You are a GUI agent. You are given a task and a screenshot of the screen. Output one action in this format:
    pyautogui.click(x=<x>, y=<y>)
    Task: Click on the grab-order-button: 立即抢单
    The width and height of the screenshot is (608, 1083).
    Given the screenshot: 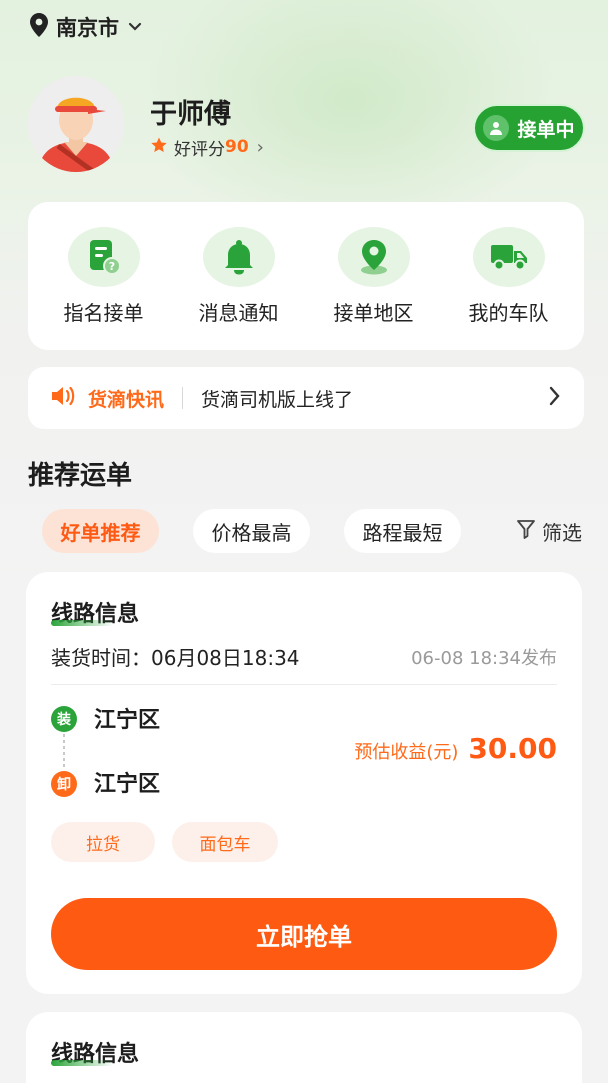 What is the action you would take?
    pyautogui.click(x=304, y=934)
    